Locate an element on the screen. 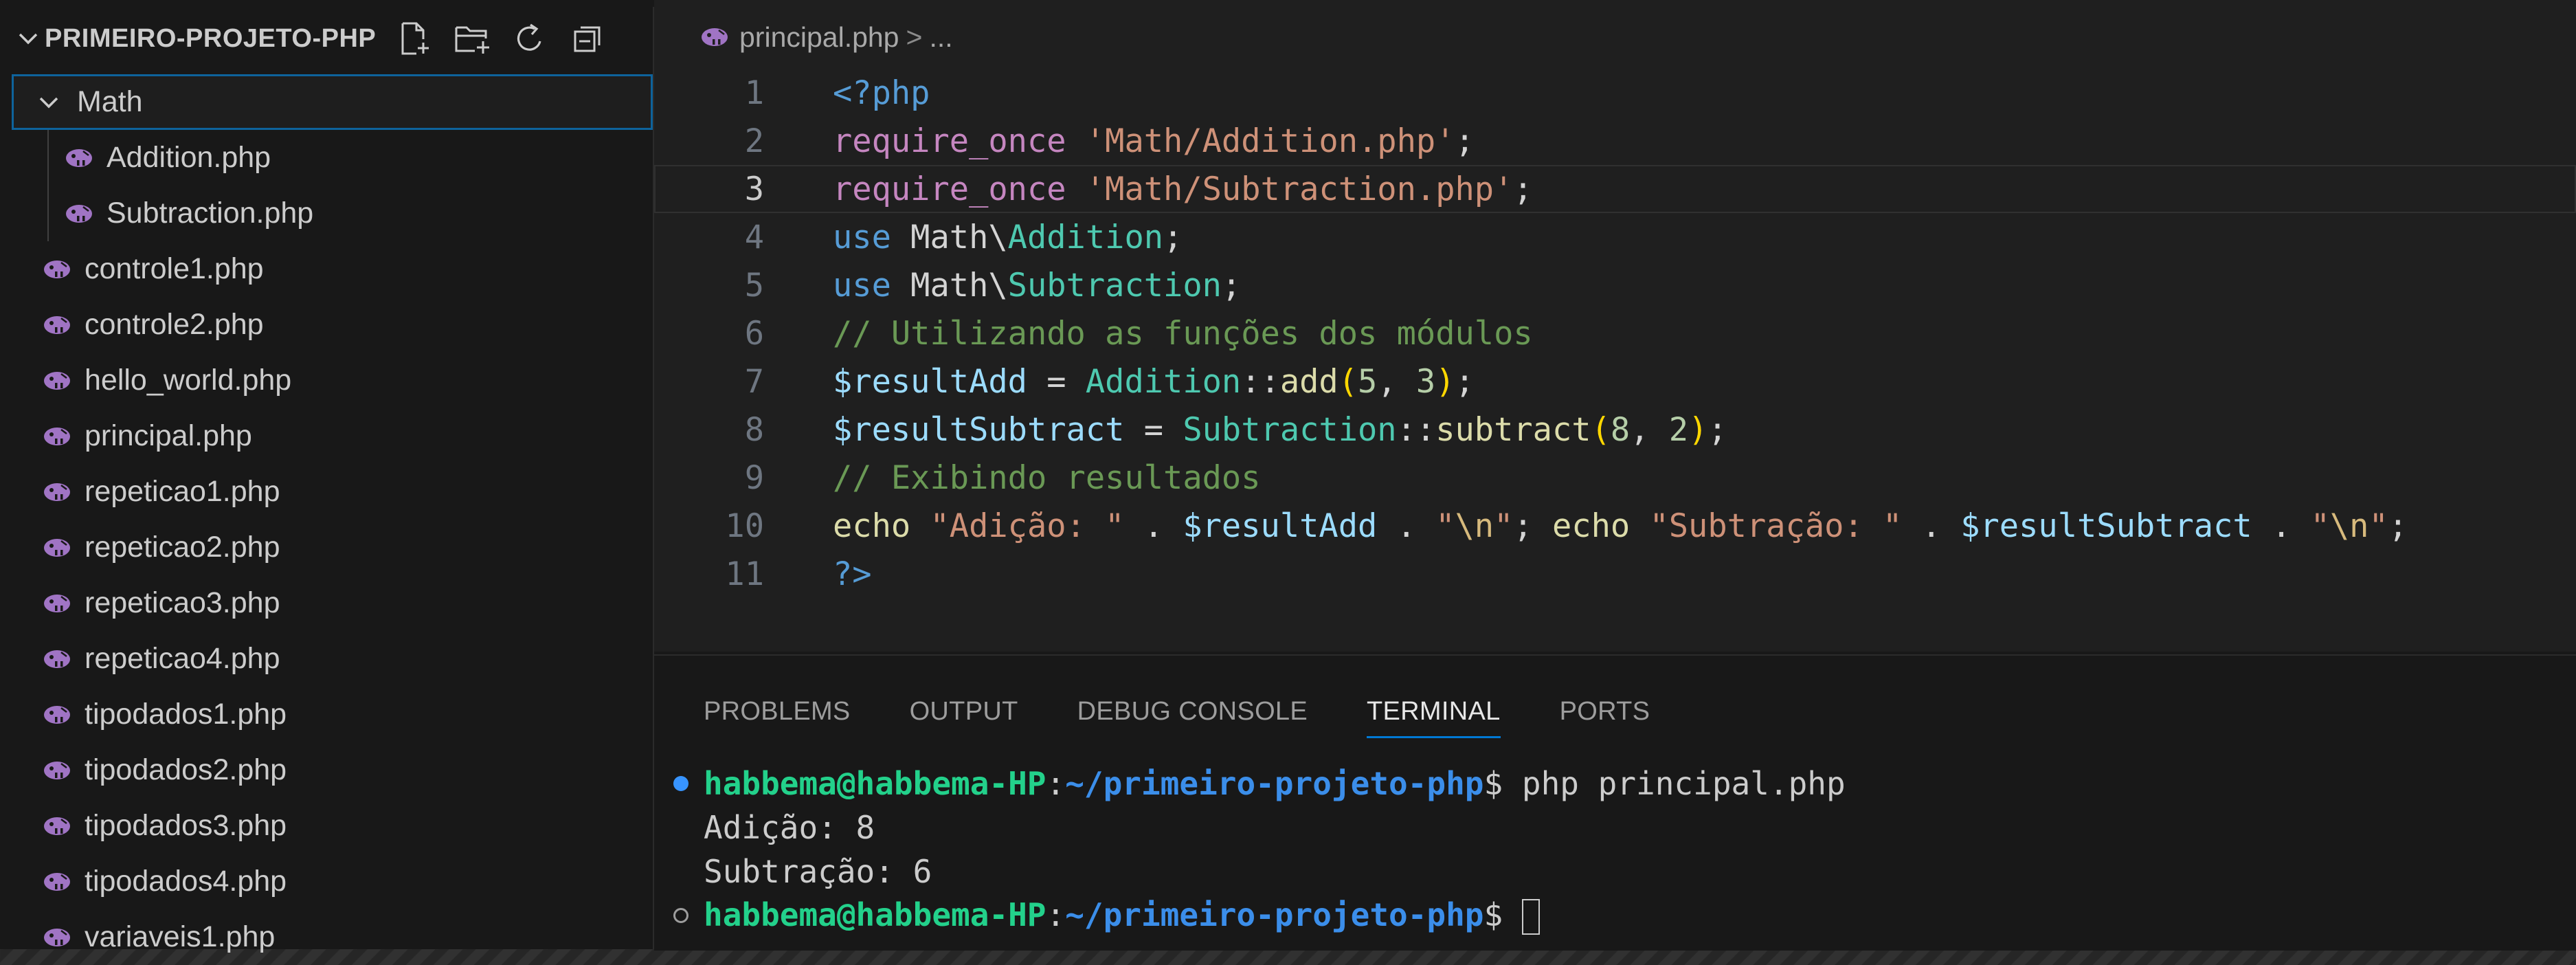 Image resolution: width=2576 pixels, height=965 pixels. code-text: require_once 'Math/Addition.php'; is located at coordinates (1154, 141).